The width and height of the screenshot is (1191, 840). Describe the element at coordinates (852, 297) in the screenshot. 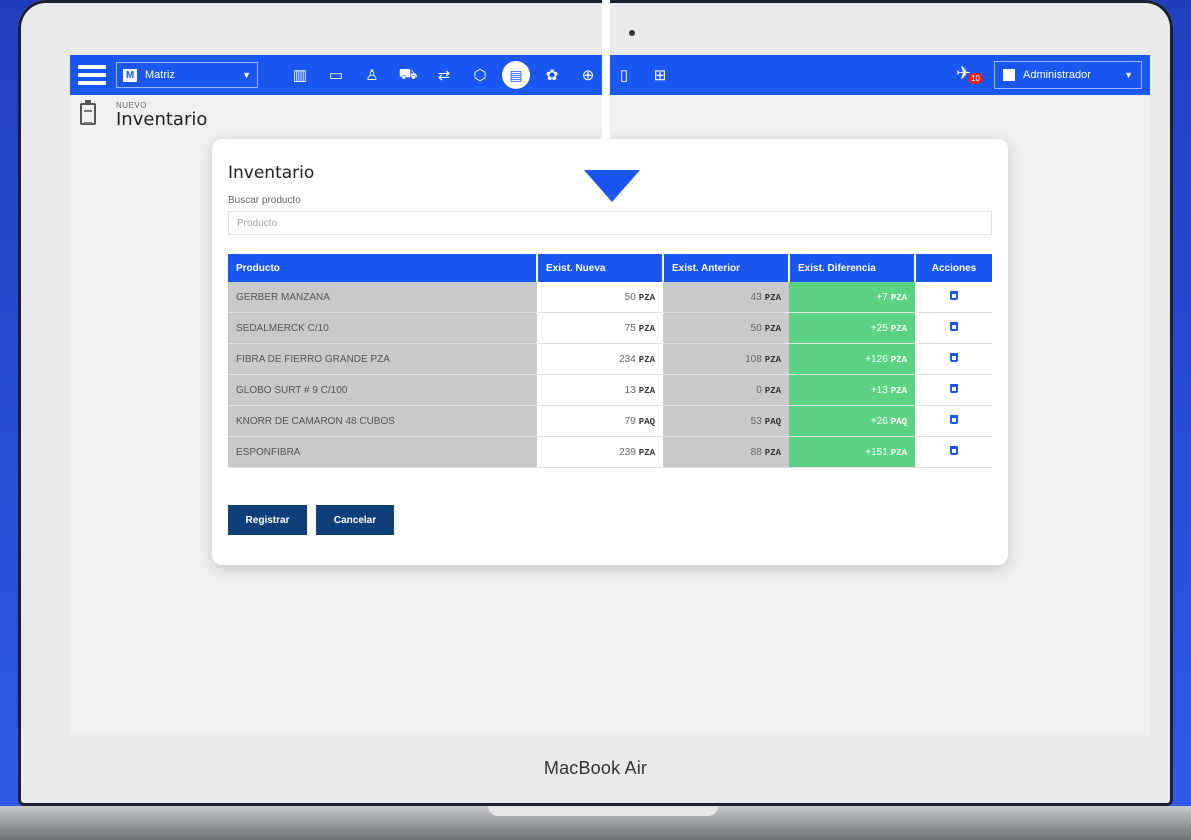

I see `difference-cell: +7 PZA` at that location.